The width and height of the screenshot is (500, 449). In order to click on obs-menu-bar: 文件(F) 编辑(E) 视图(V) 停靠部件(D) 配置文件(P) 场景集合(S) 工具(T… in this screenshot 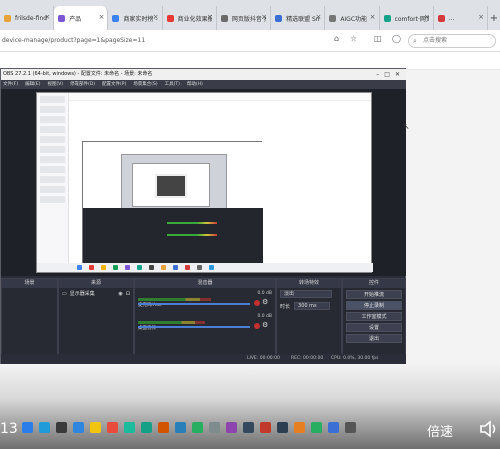, I will do `click(204, 84)`.